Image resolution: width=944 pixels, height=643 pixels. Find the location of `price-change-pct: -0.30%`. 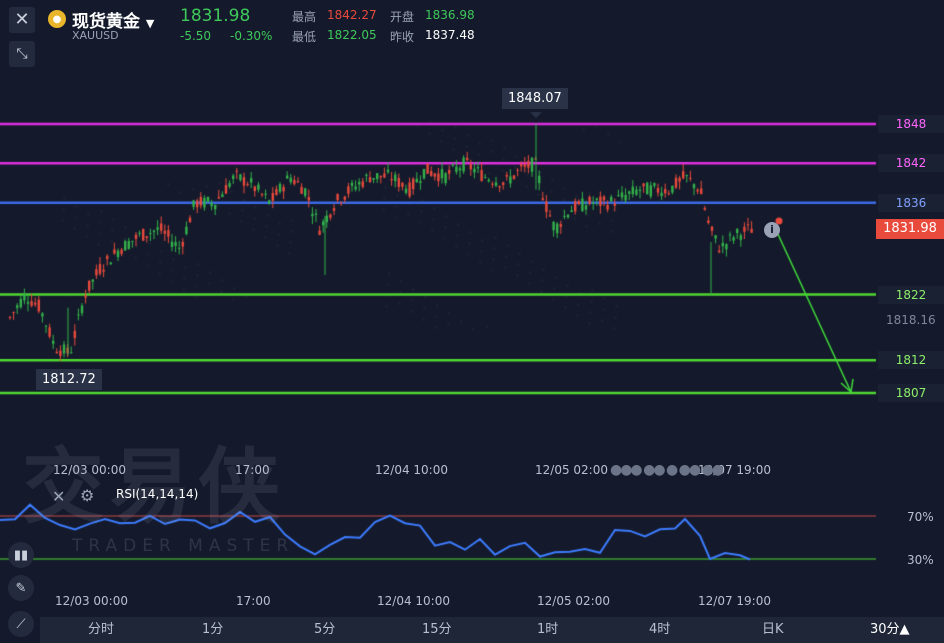

price-change-pct: -0.30% is located at coordinates (251, 36).